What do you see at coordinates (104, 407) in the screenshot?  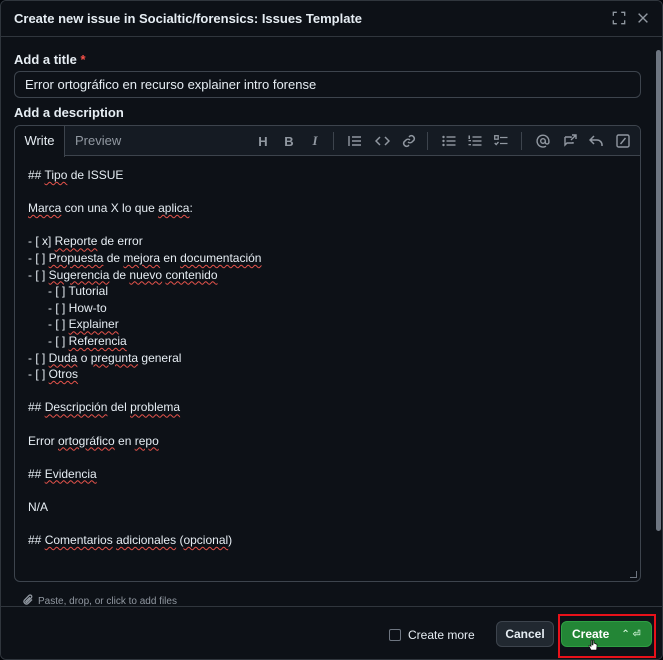 I see `line-15: ## Descripción del problema` at bounding box center [104, 407].